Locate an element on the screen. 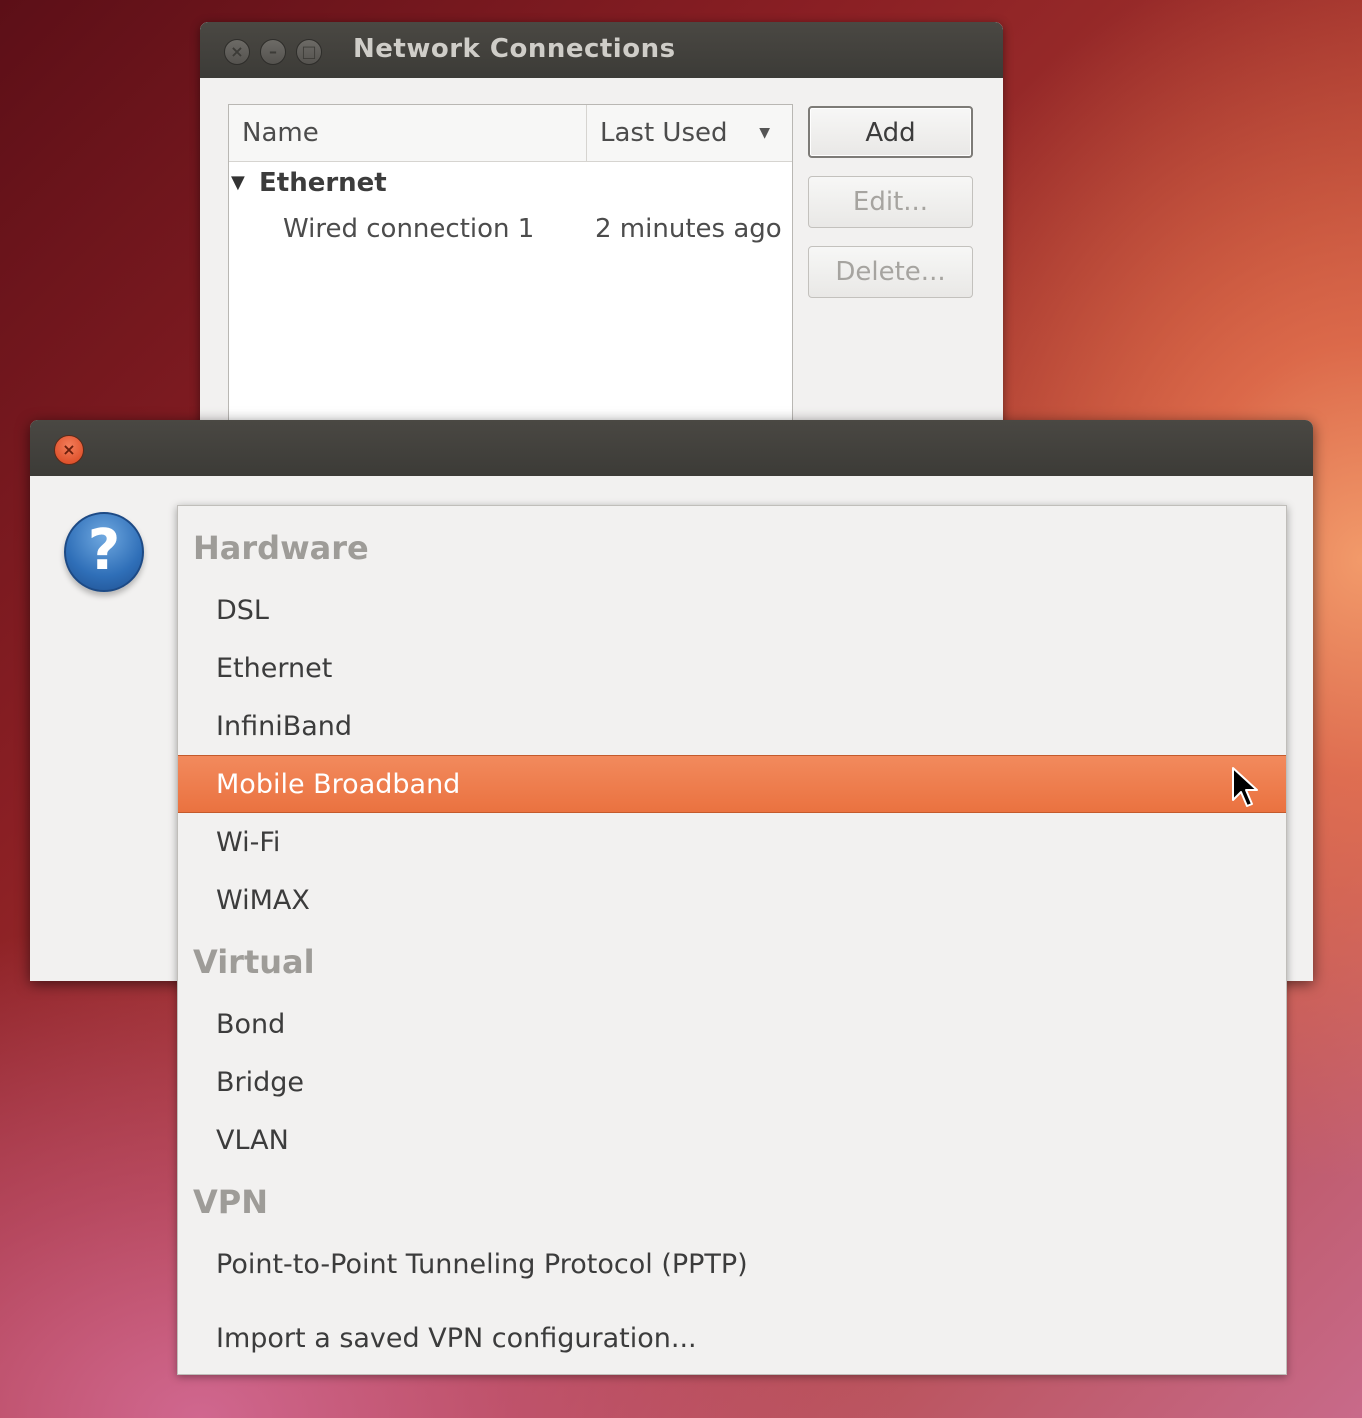  connection-name: Wired connection 1 is located at coordinates (409, 229).